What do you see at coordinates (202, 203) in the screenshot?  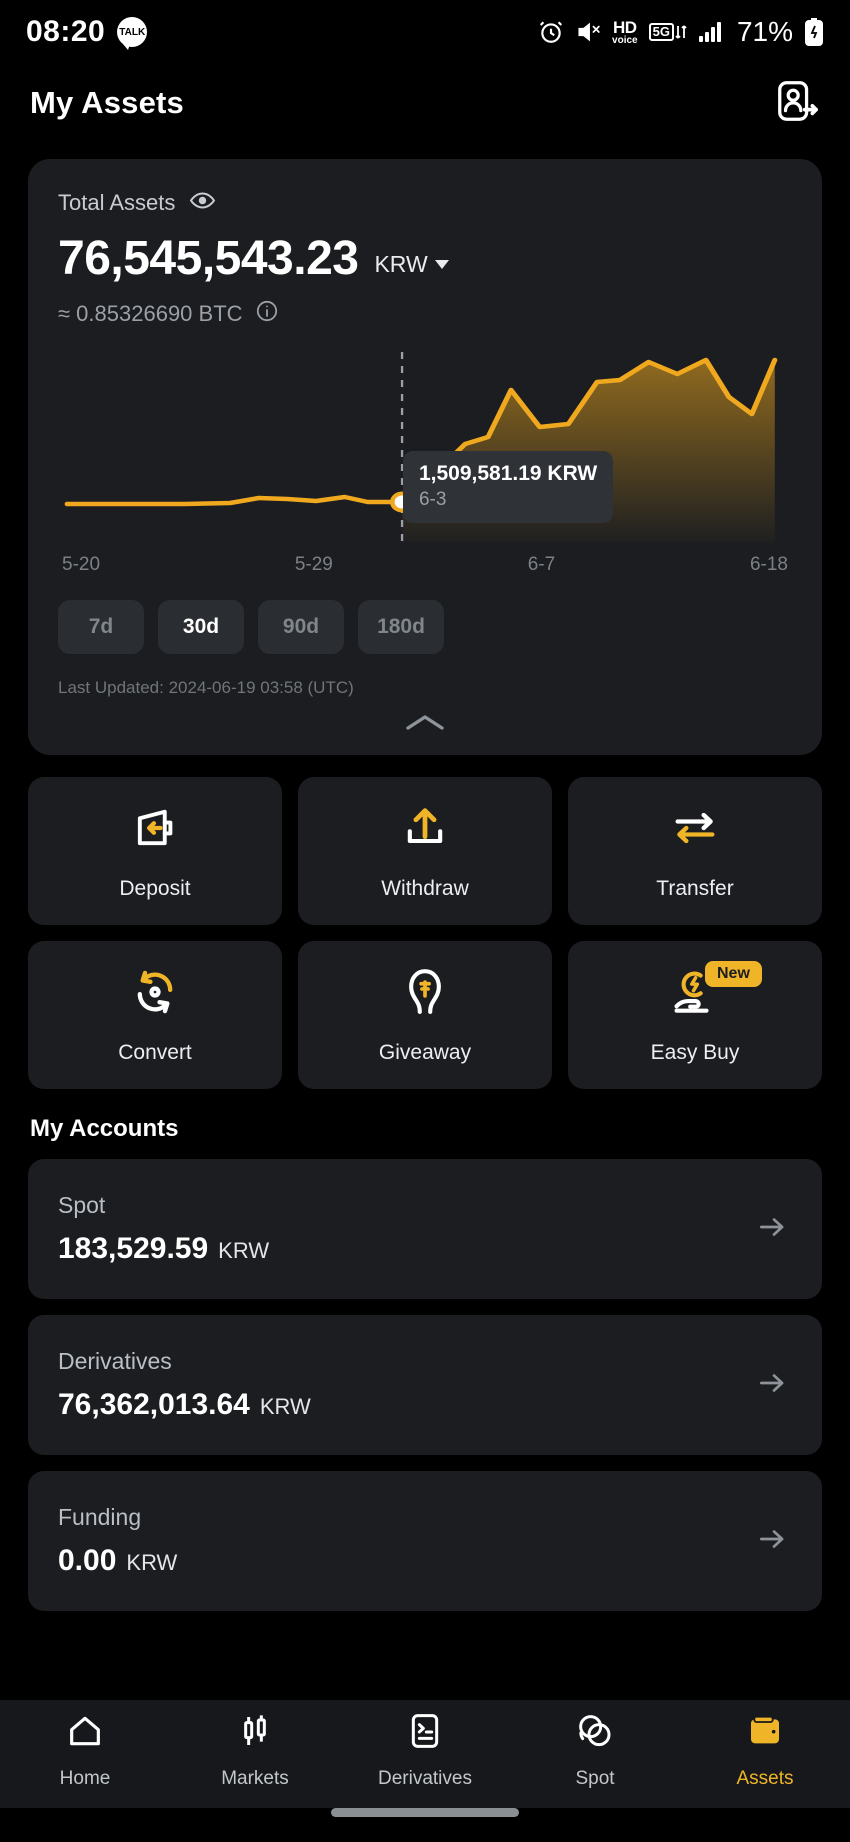 I see `eye-icon` at bounding box center [202, 203].